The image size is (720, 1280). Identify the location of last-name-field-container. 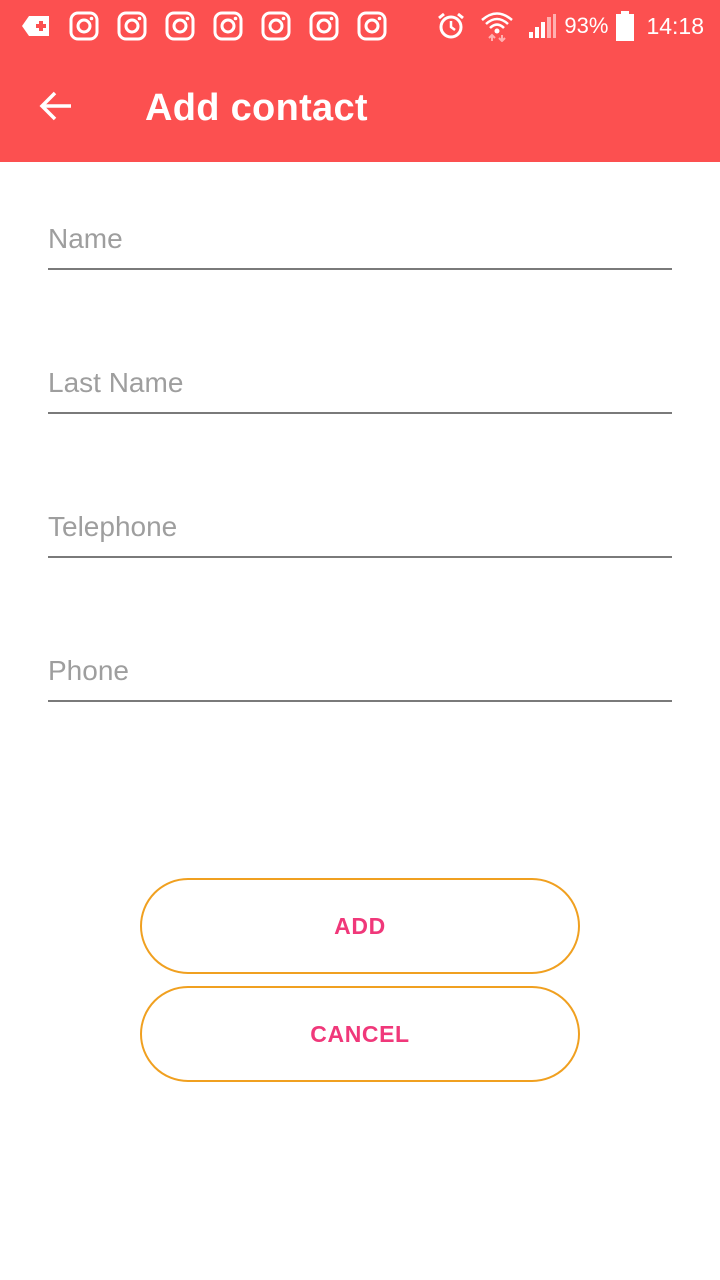
(360, 388).